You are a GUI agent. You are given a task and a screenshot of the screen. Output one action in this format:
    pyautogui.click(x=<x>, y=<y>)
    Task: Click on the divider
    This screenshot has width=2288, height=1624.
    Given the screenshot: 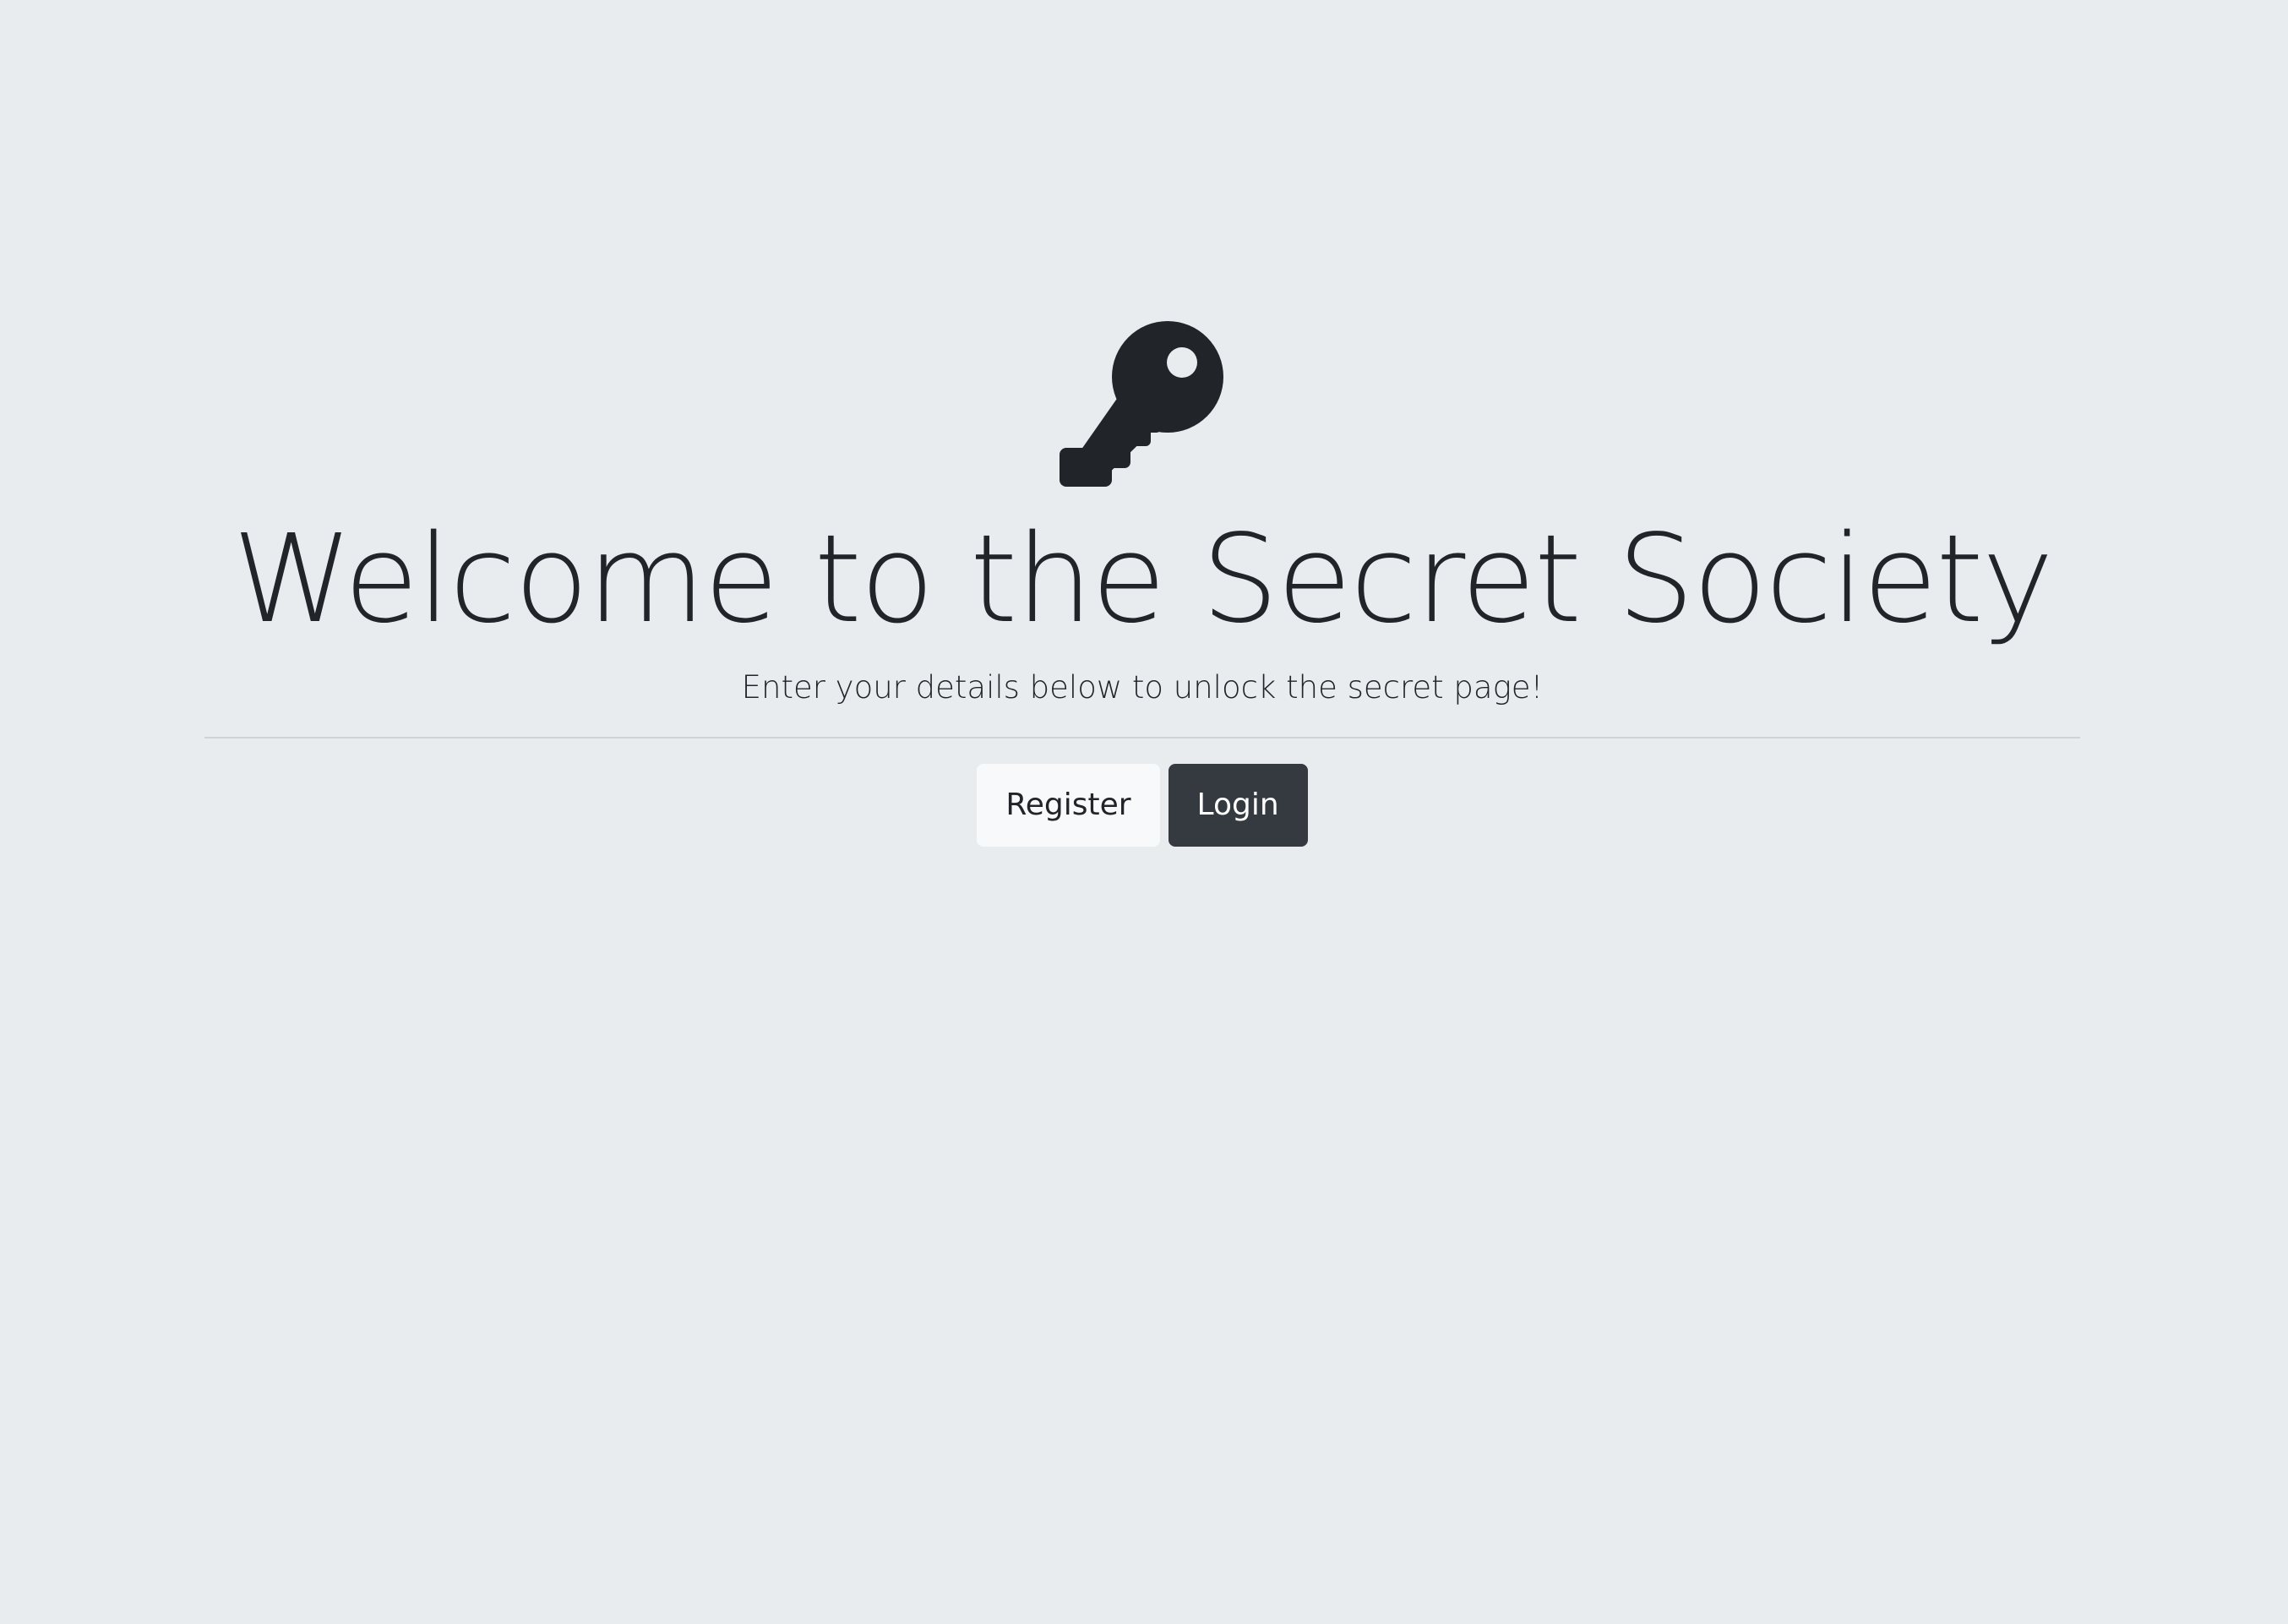 What is the action you would take?
    pyautogui.click(x=1142, y=737)
    